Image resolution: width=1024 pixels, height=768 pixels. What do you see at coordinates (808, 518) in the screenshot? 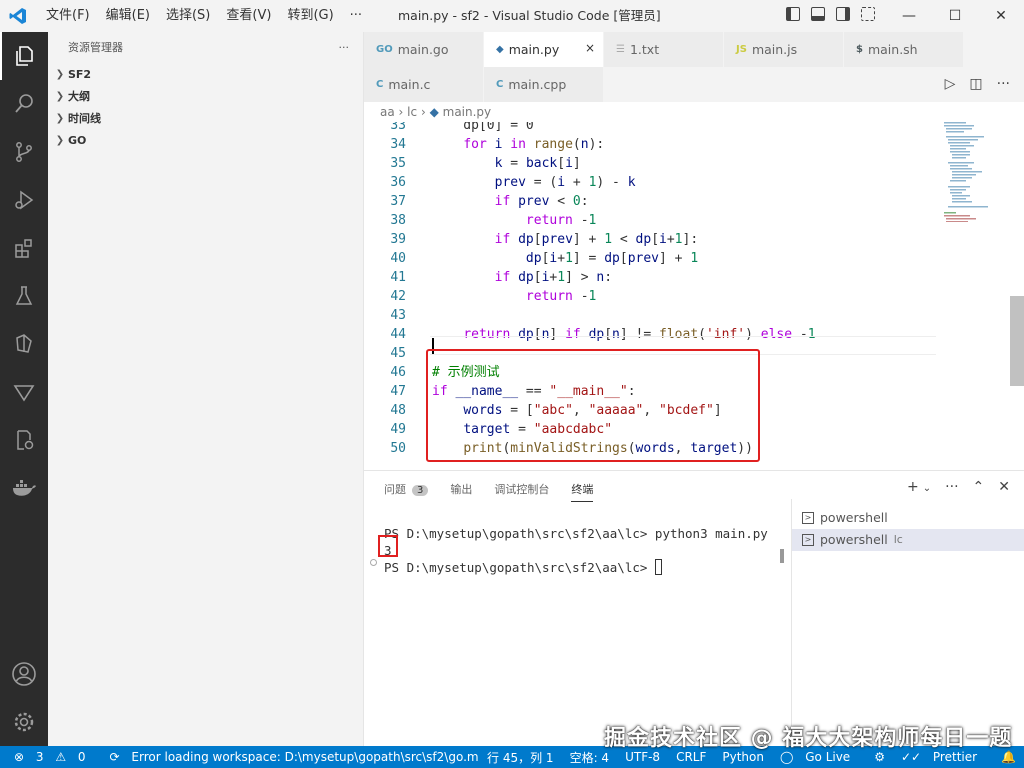
I see `terminal-icon: >` at bounding box center [808, 518].